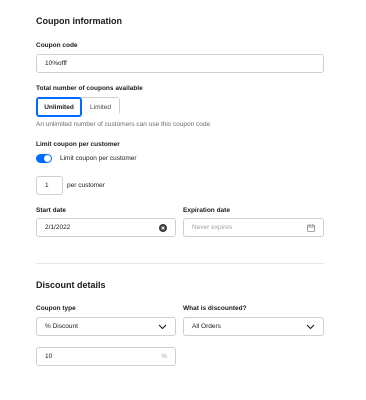 This screenshot has height=400, width=366. I want to click on clear-icon, so click(163, 227).